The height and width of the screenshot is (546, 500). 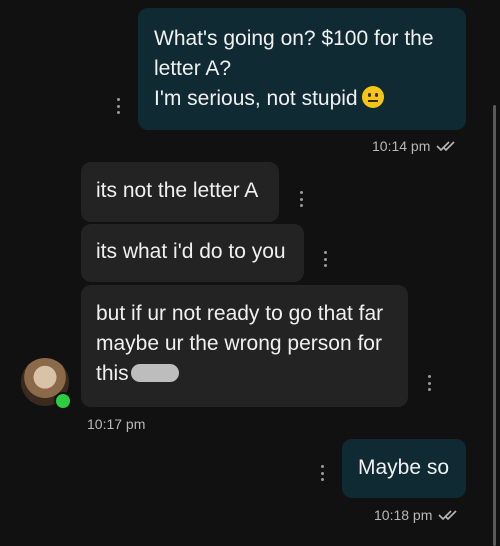 What do you see at coordinates (244, 374) in the screenshot?
I see `message-text-line: this` at bounding box center [244, 374].